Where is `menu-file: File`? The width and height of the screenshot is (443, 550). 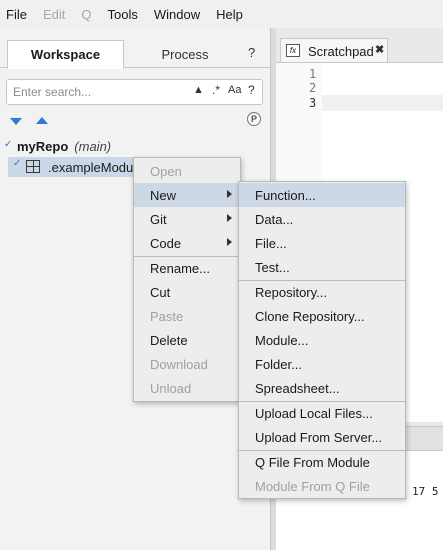
menu-file: File is located at coordinates (16, 14).